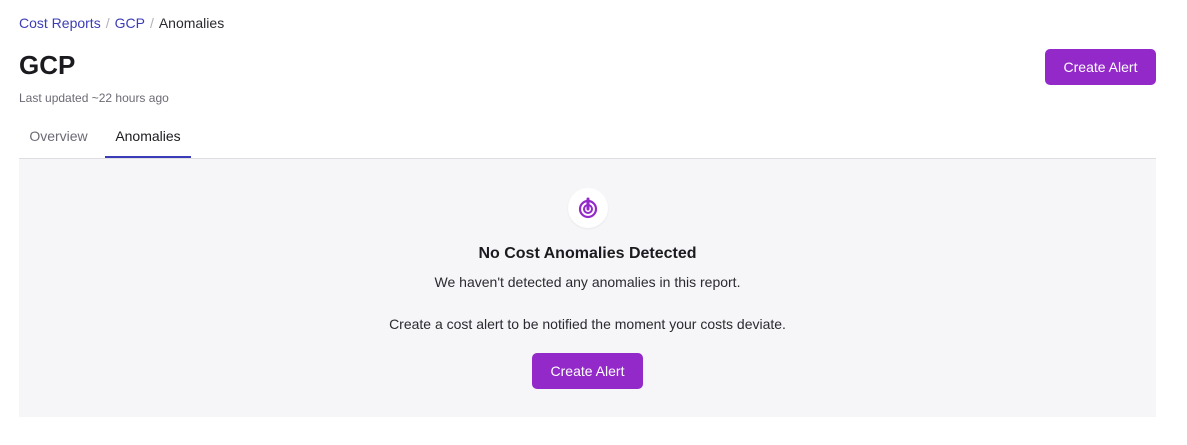 Image resolution: width=1187 pixels, height=445 pixels. I want to click on target-pointer-icon, so click(588, 208).